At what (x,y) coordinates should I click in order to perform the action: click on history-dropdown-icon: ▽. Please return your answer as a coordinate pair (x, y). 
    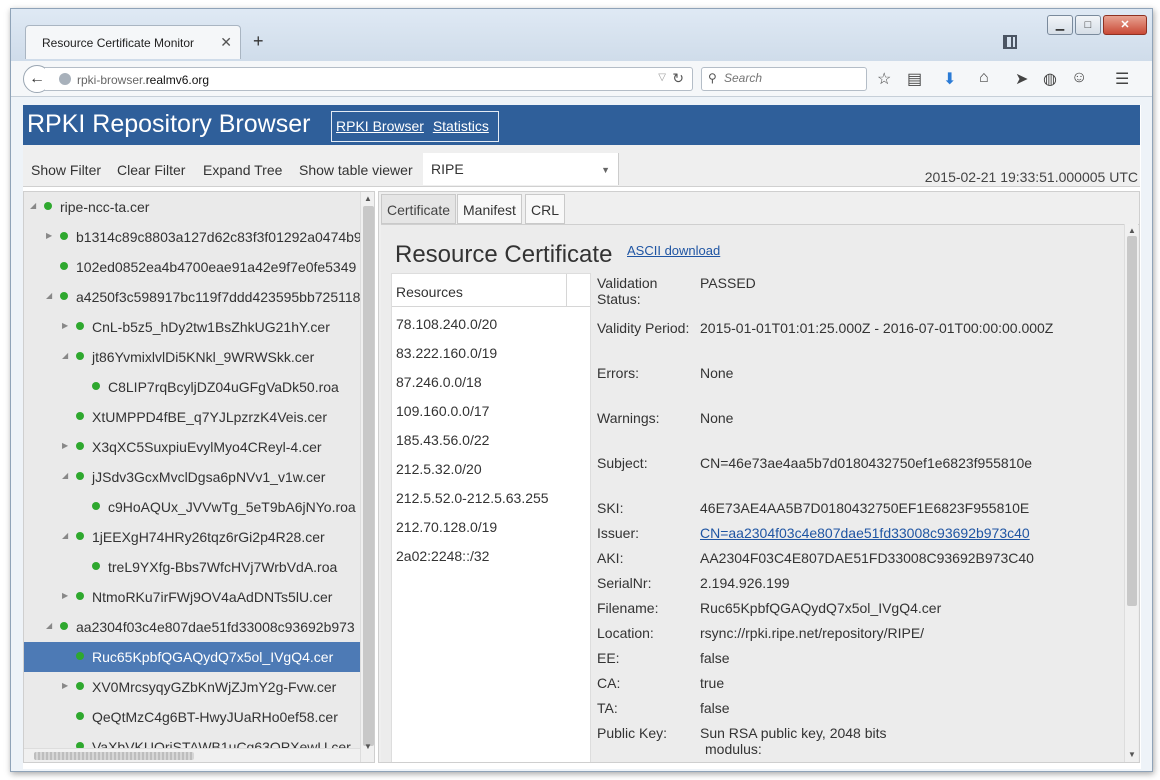
    Looking at the image, I should click on (662, 77).